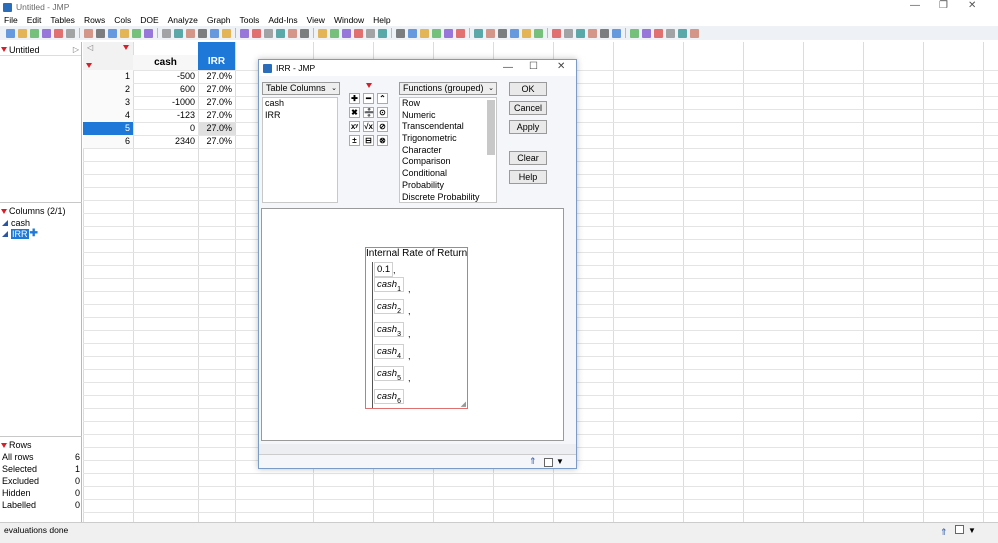  What do you see at coordinates (149, 20) in the screenshot?
I see `menu-doe: DOE` at bounding box center [149, 20].